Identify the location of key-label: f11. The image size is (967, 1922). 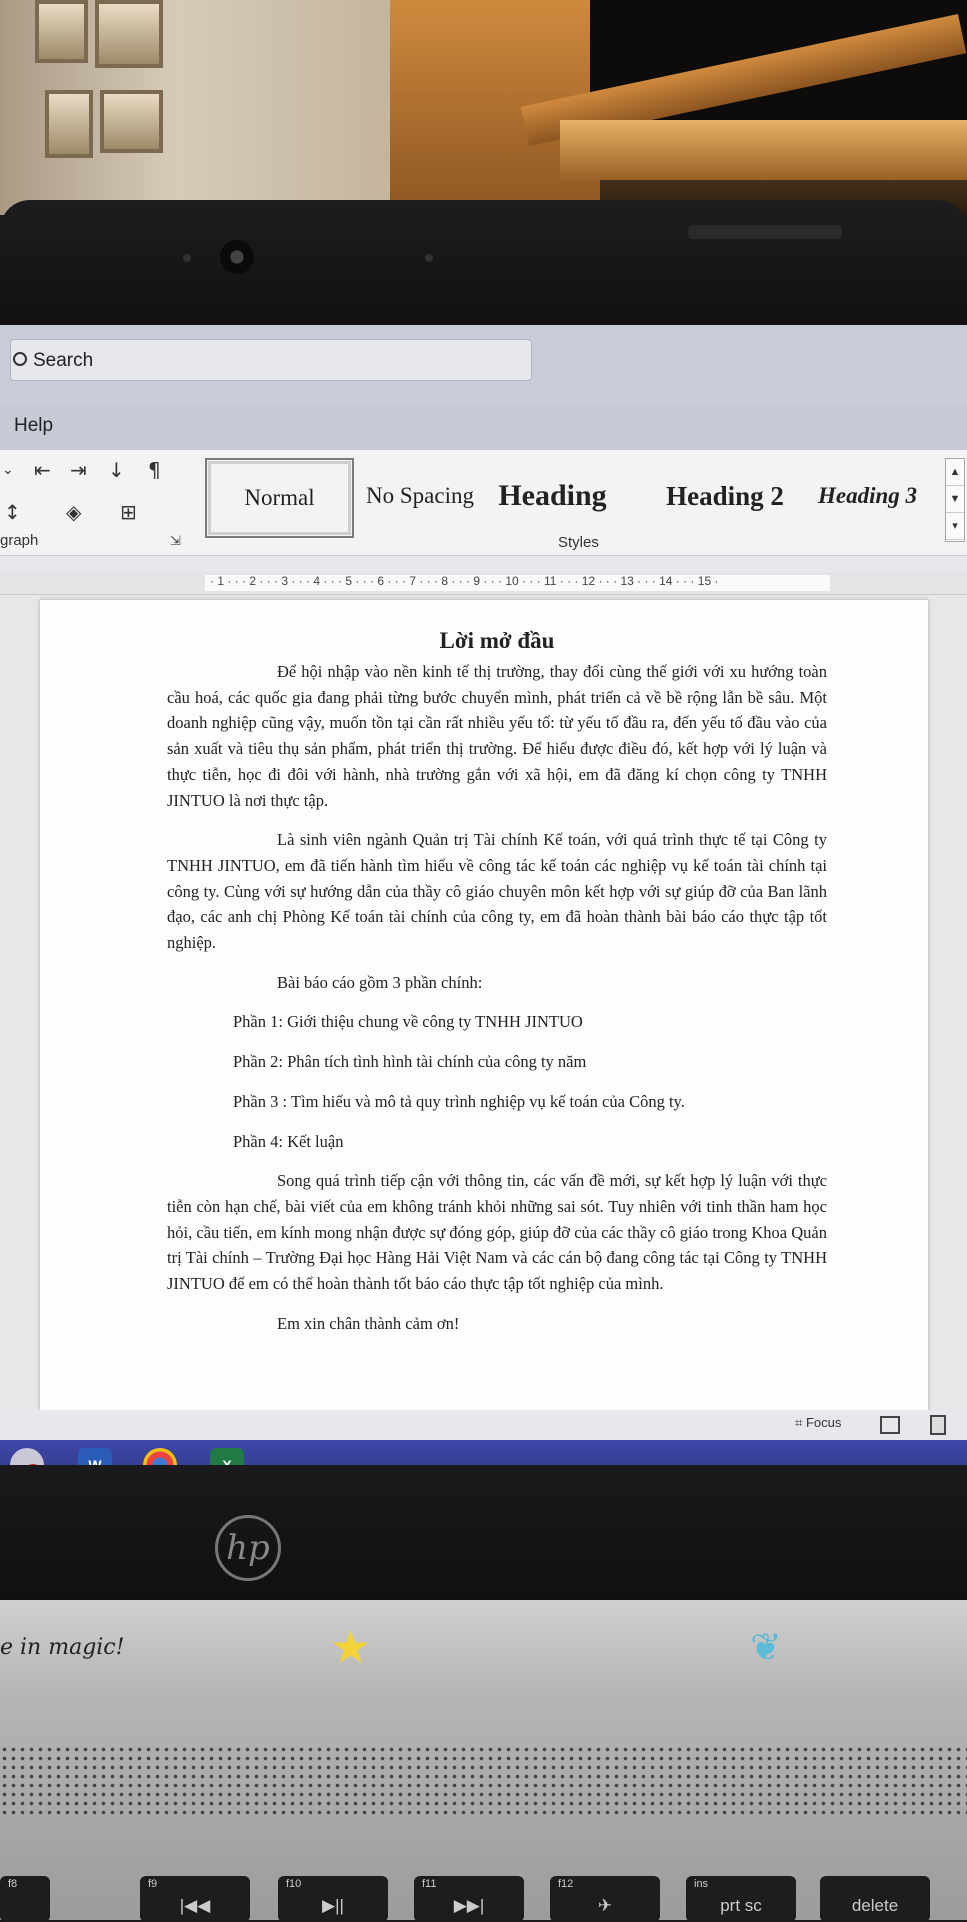
(429, 1884).